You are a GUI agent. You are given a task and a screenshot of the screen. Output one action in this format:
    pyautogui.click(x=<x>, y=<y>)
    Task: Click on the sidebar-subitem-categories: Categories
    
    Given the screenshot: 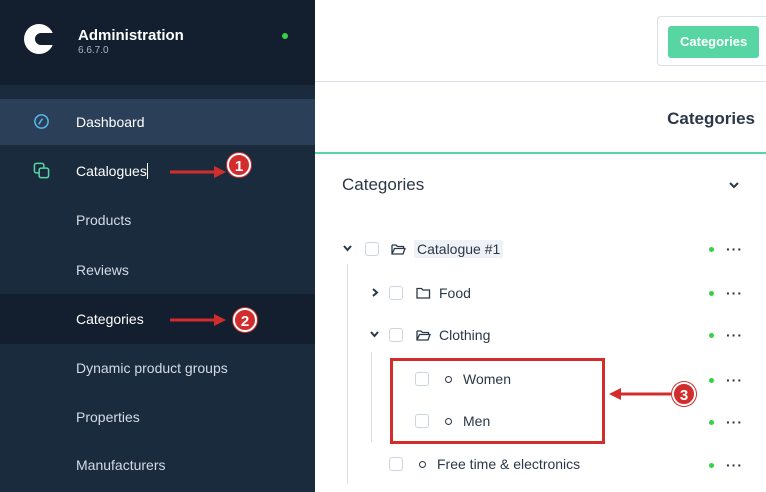 What is the action you would take?
    pyautogui.click(x=157, y=319)
    